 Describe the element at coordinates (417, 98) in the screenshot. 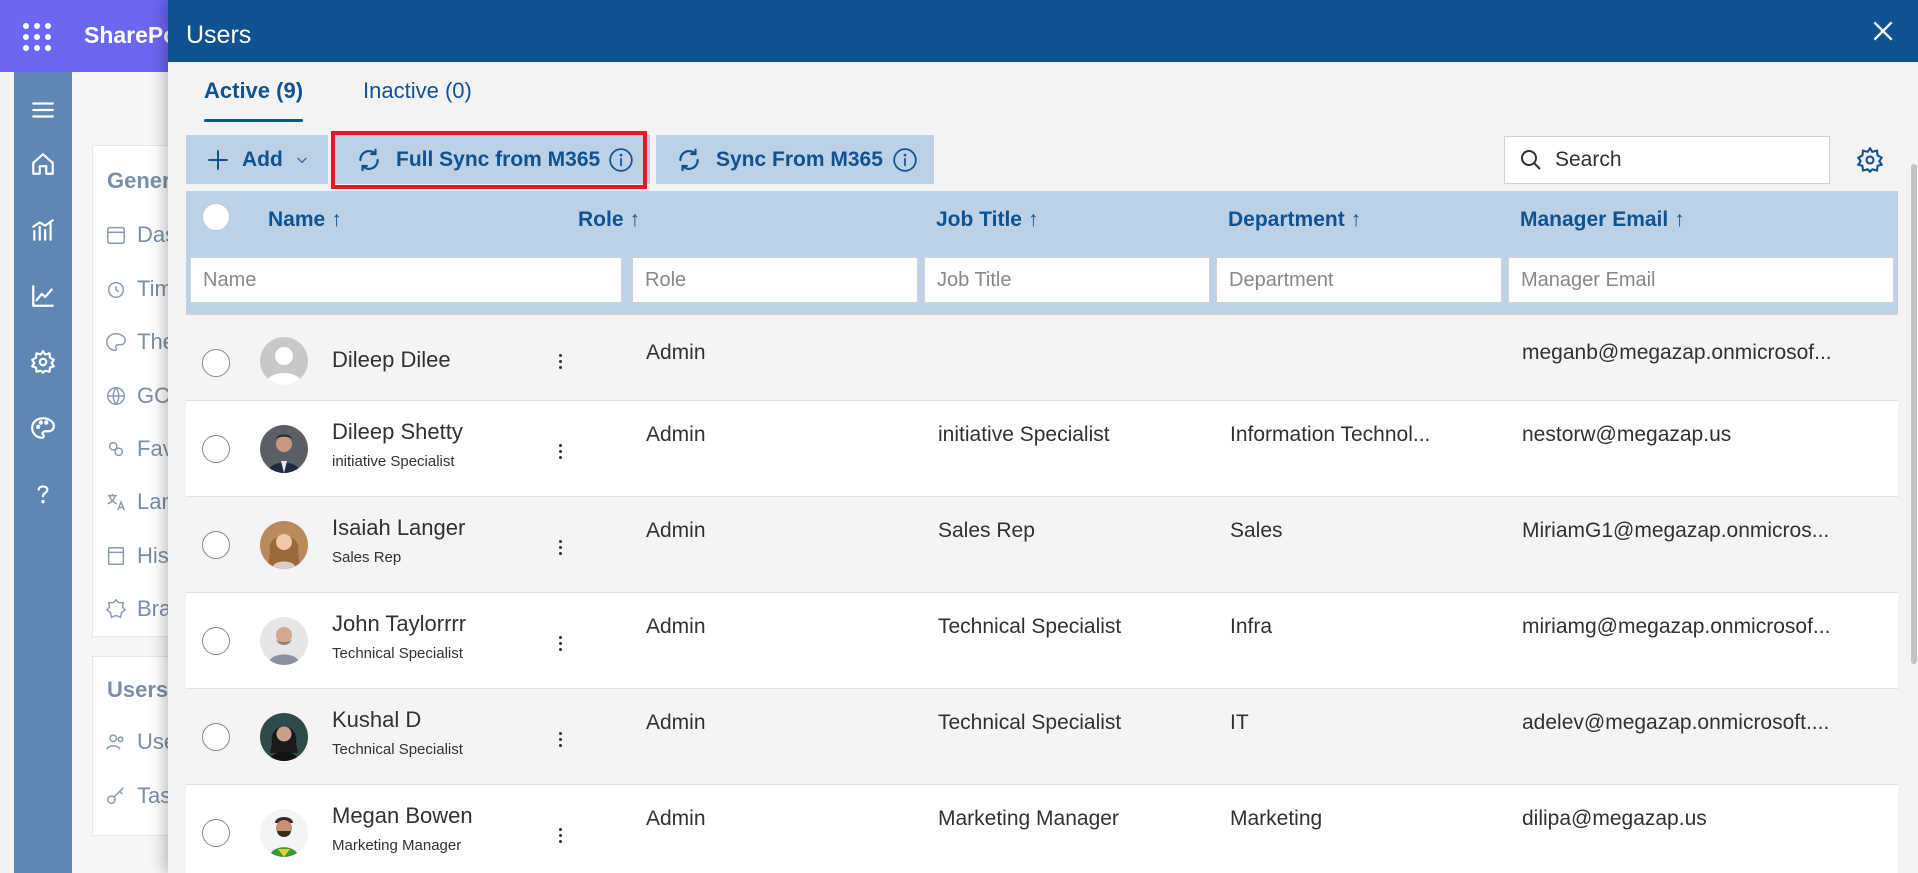

I see `tab-inactive: Inactive (0)` at that location.